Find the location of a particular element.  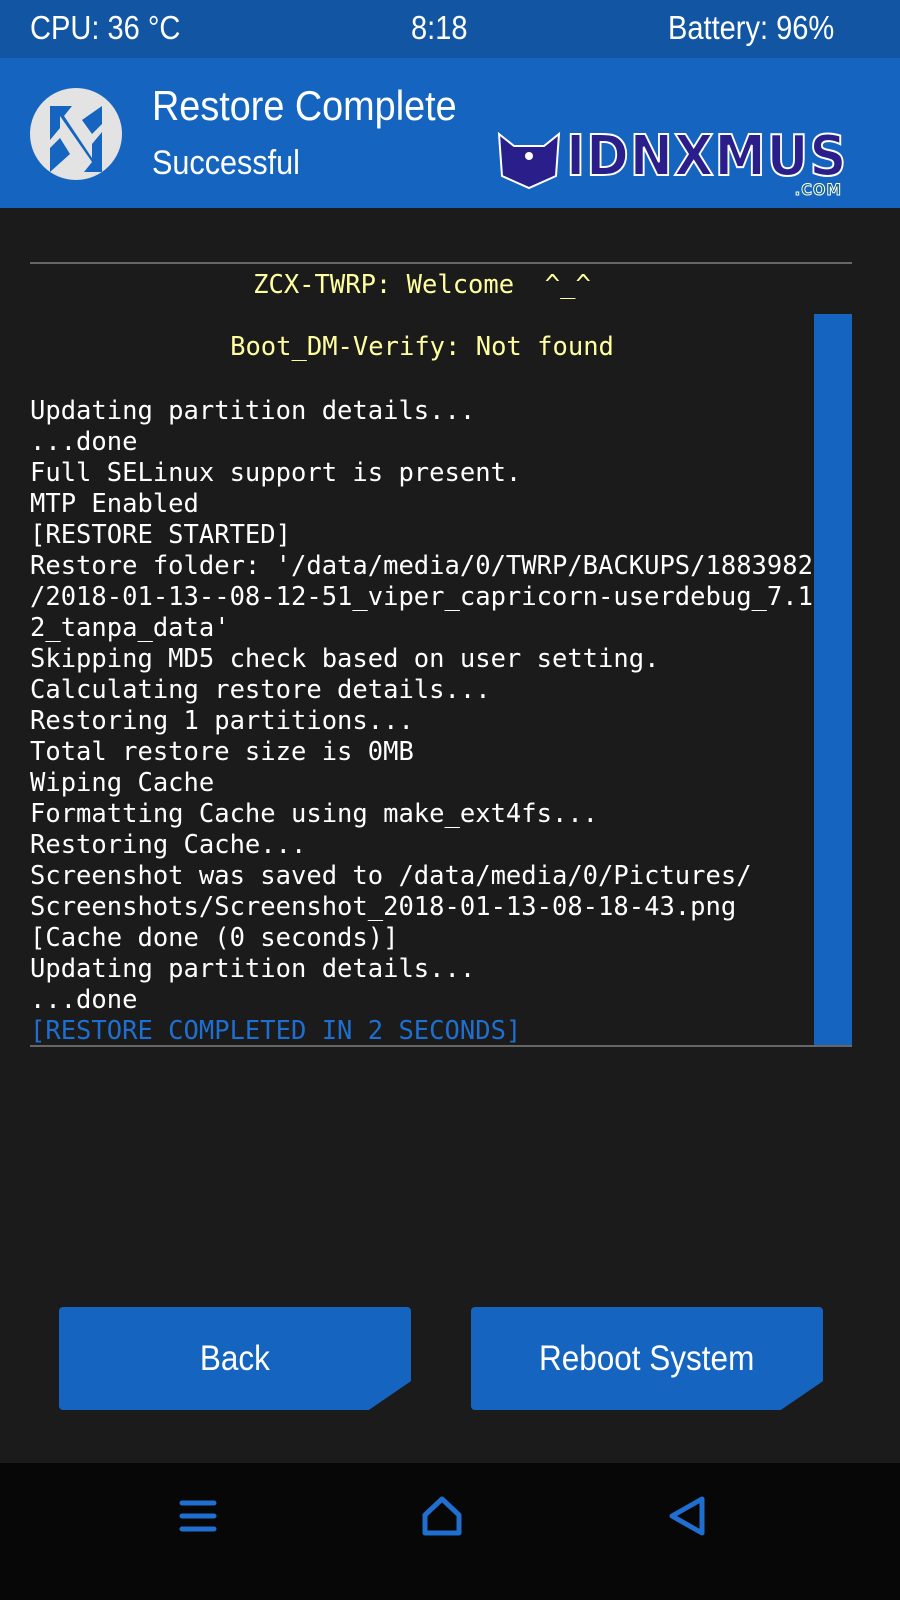

reboot-system-button: Reboot System is located at coordinates (647, 1358).